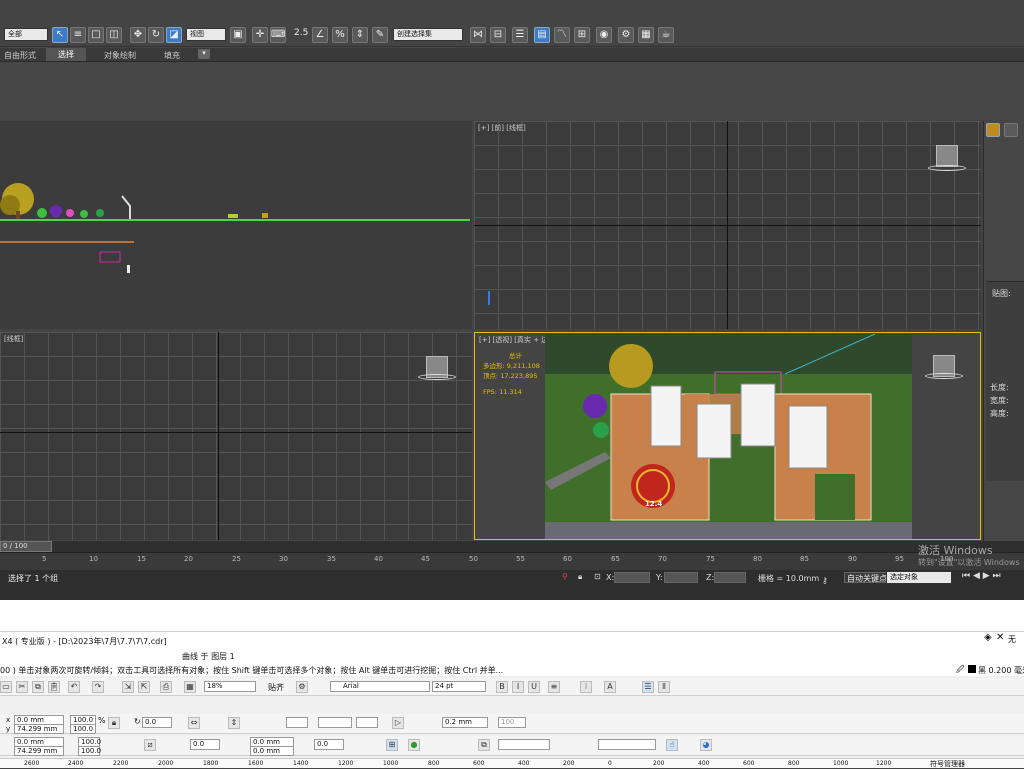  I want to click on drop-cap-icon: A, so click(610, 687).